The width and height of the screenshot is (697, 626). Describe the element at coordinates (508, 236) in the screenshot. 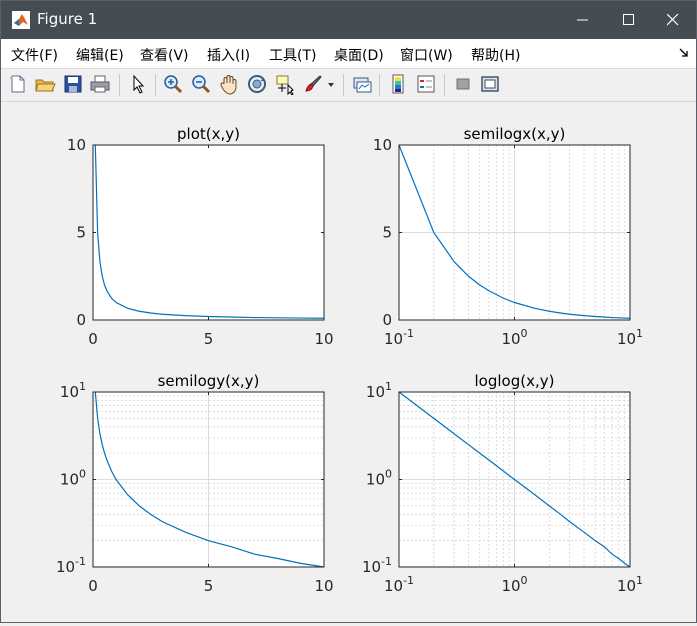

I see `subplot-2: 10-1 100 101 0 5 10 semilogx(x,y)` at that location.